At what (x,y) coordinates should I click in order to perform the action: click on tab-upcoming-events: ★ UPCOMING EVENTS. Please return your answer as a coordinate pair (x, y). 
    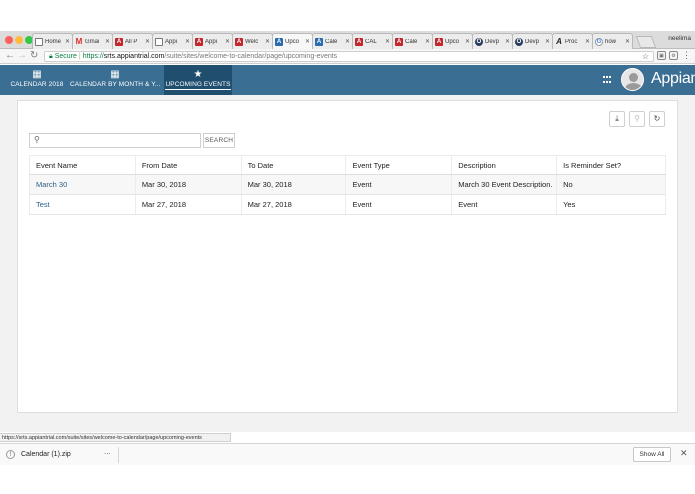
    Looking at the image, I should click on (198, 80).